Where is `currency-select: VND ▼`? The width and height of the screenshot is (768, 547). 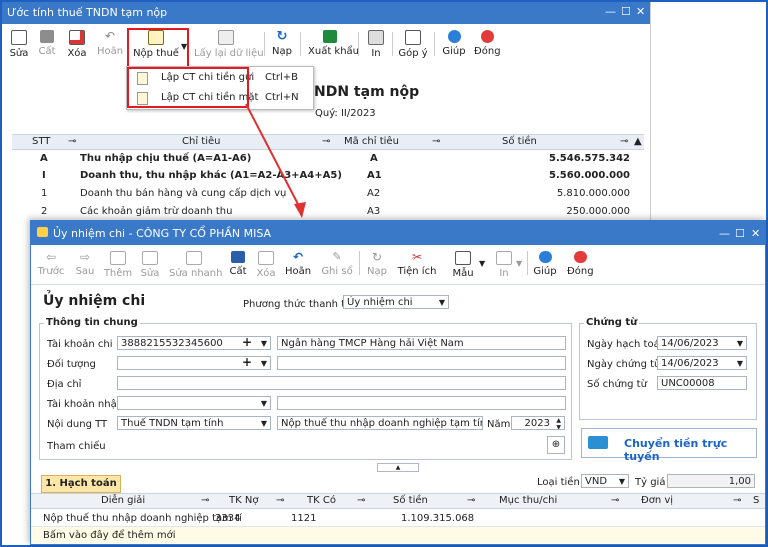 currency-select: VND ▼ is located at coordinates (605, 481).